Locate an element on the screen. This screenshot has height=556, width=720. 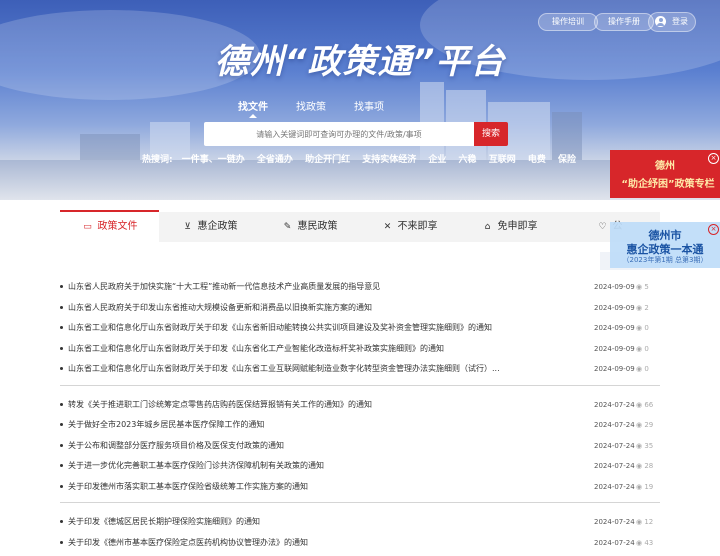
hot-word: 助企开门红 is located at coordinates (327, 160).